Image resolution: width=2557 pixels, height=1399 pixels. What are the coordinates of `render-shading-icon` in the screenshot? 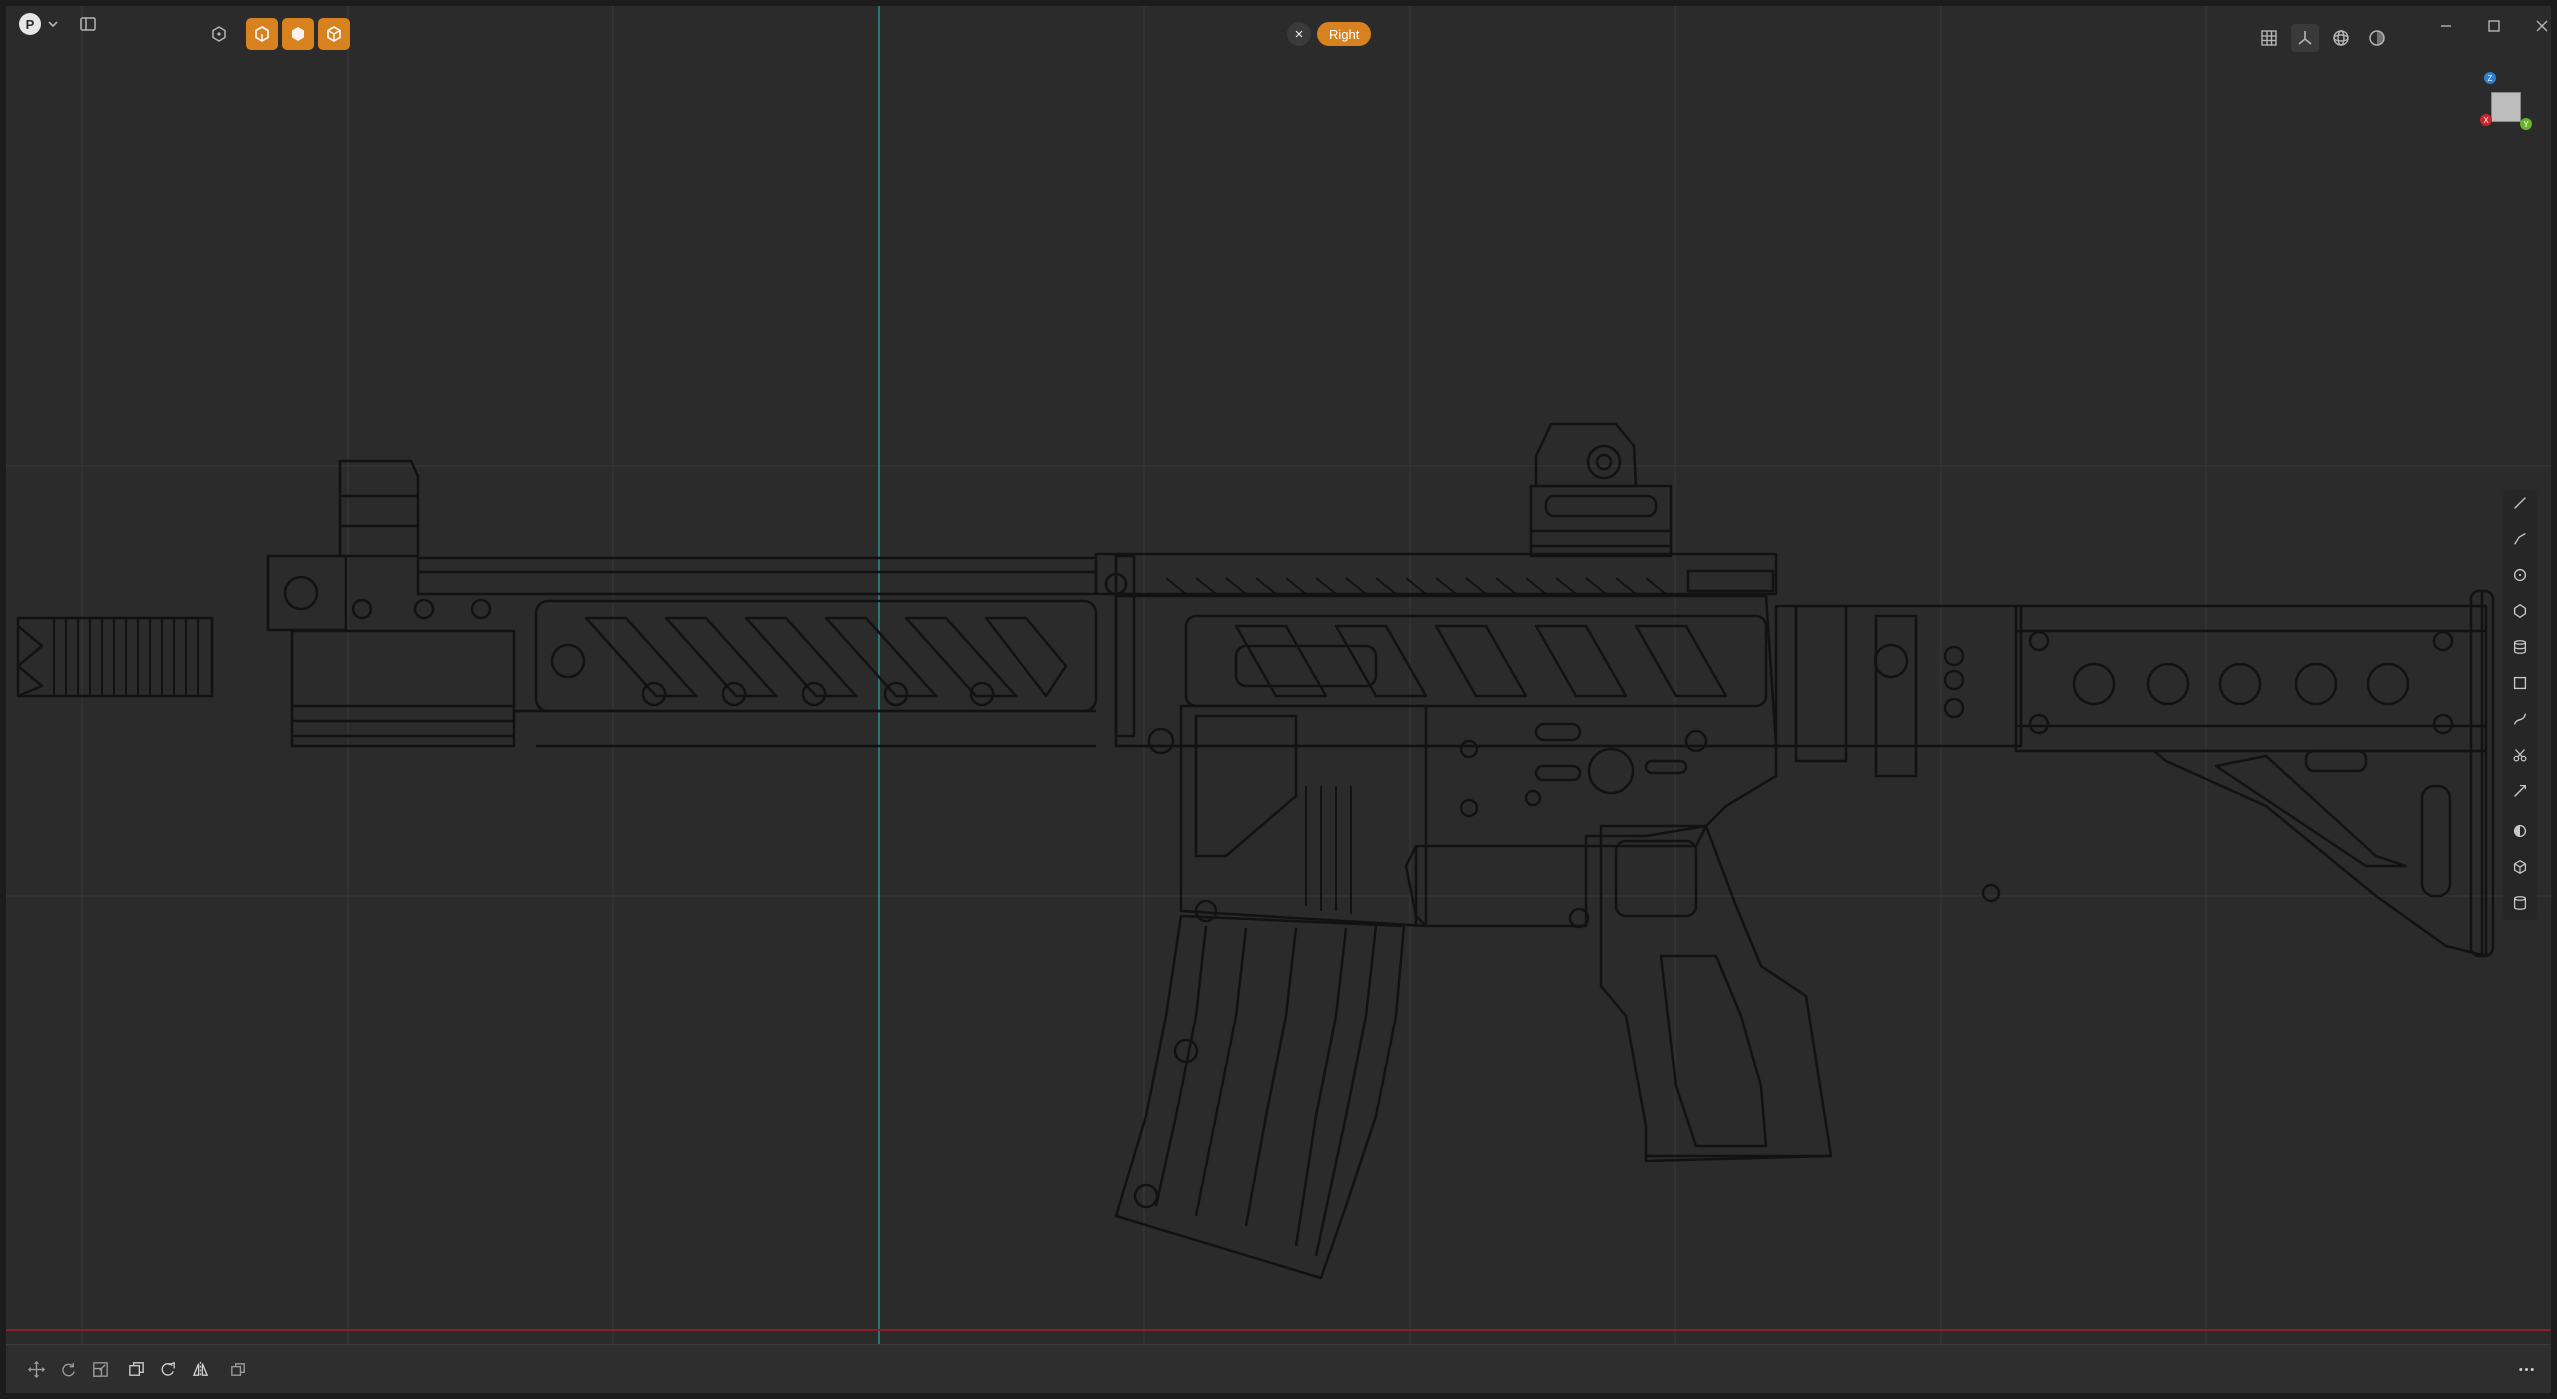 It's located at (334, 34).